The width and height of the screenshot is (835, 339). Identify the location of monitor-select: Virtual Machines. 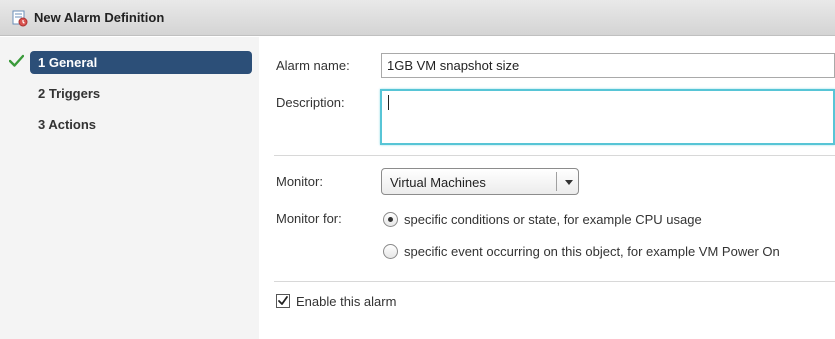
(480, 181).